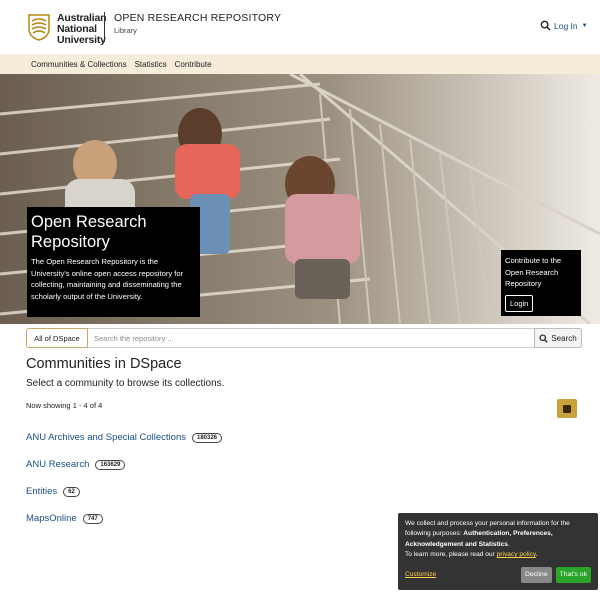 This screenshot has height=600, width=600. Describe the element at coordinates (57, 338) in the screenshot. I see `search-scope-button: All of DSpace` at that location.